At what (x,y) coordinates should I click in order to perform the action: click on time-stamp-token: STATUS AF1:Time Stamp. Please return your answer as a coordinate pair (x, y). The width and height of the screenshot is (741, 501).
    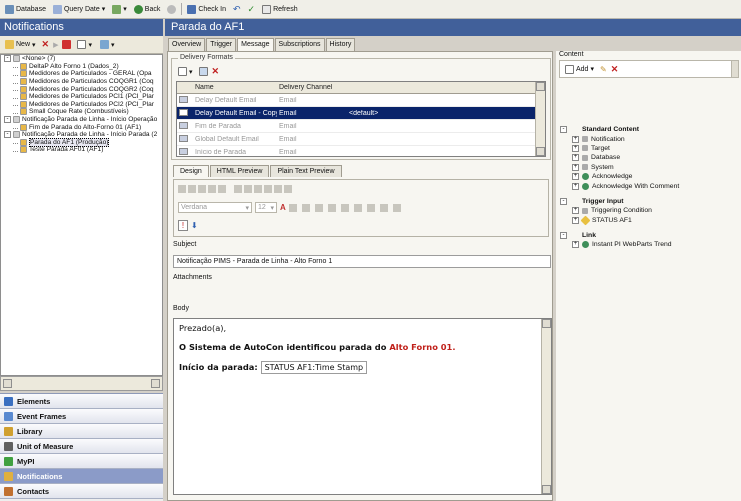
    Looking at the image, I should click on (314, 367).